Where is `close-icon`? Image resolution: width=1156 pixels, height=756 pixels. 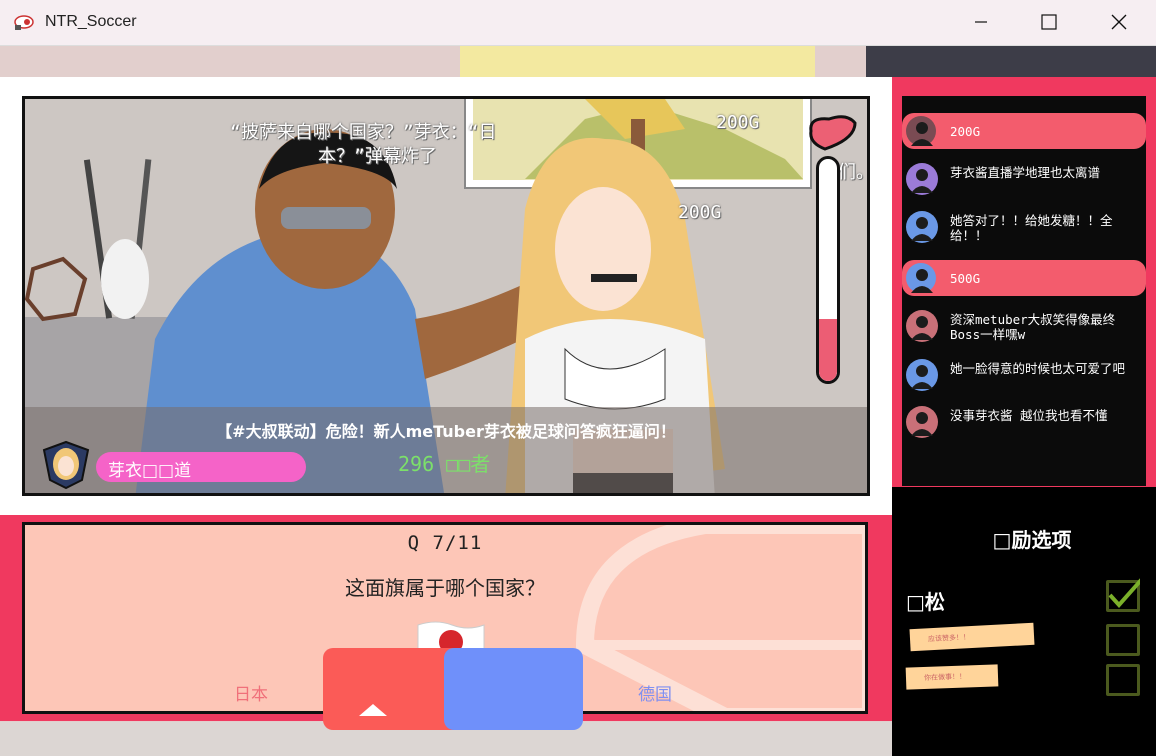 close-icon is located at coordinates (1119, 22).